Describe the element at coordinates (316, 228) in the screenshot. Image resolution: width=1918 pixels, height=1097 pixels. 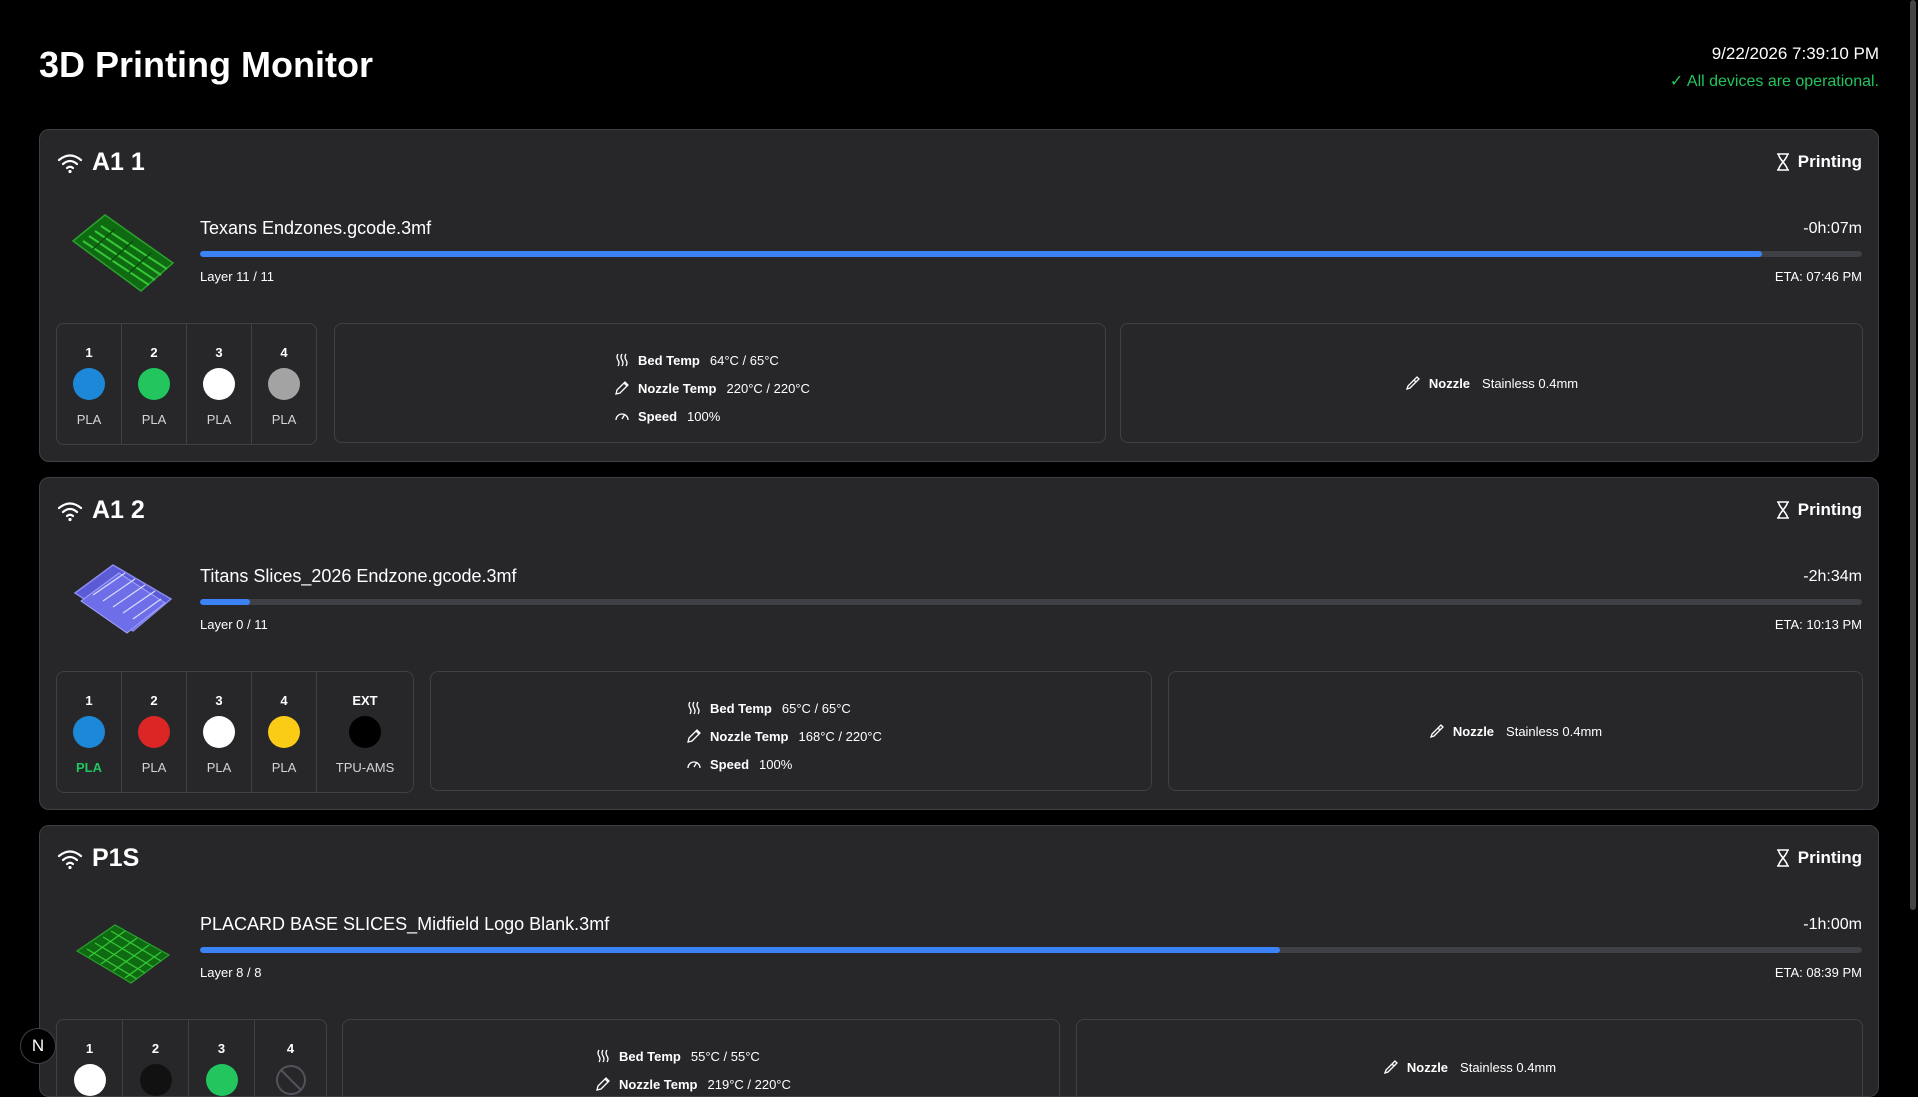
I see `print-file-name: Texans Endzones.gcode.3mf` at that location.